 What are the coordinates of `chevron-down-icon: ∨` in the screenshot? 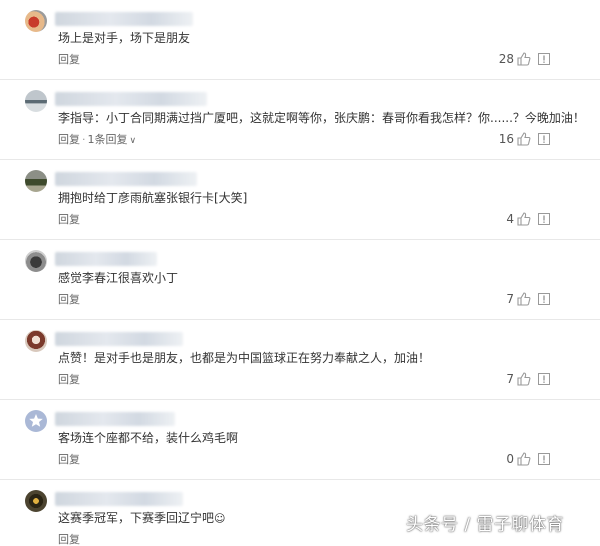 It's located at (133, 141).